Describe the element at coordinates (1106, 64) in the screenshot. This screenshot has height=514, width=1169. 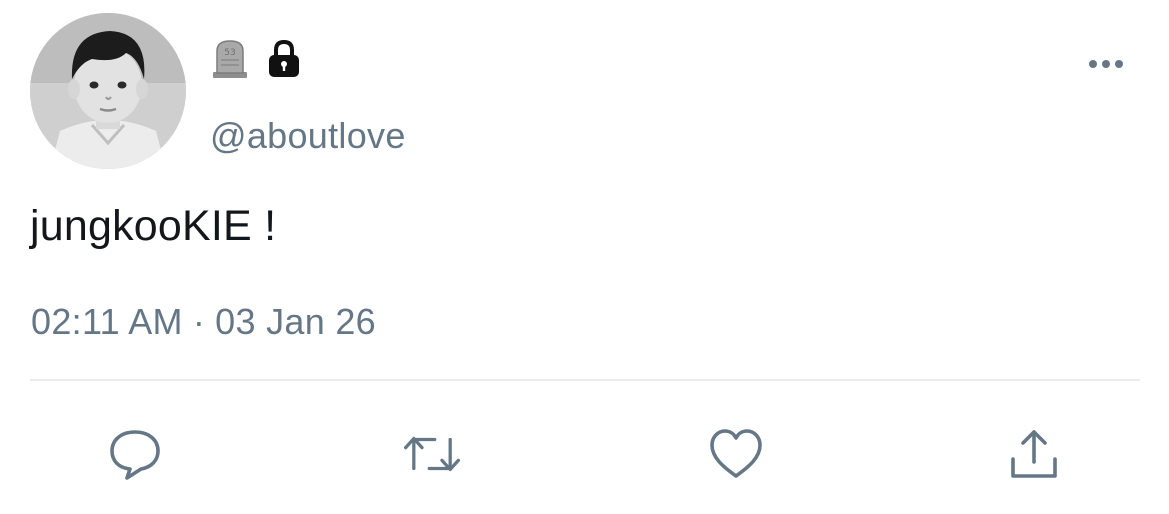
I see `more-options-icon` at that location.